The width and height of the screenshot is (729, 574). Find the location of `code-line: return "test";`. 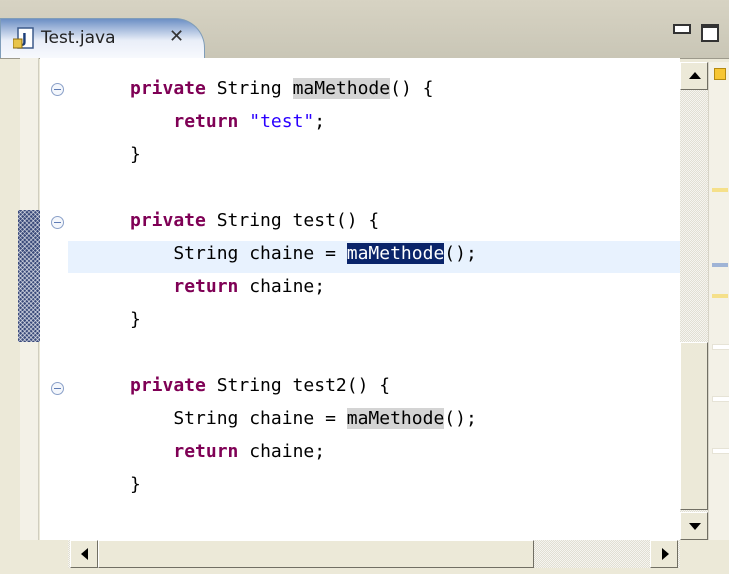

code-line: return "test"; is located at coordinates (227, 122).